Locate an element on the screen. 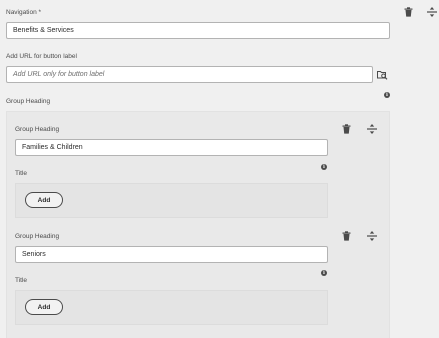  group-heading-input: Families & Children is located at coordinates (171, 147).